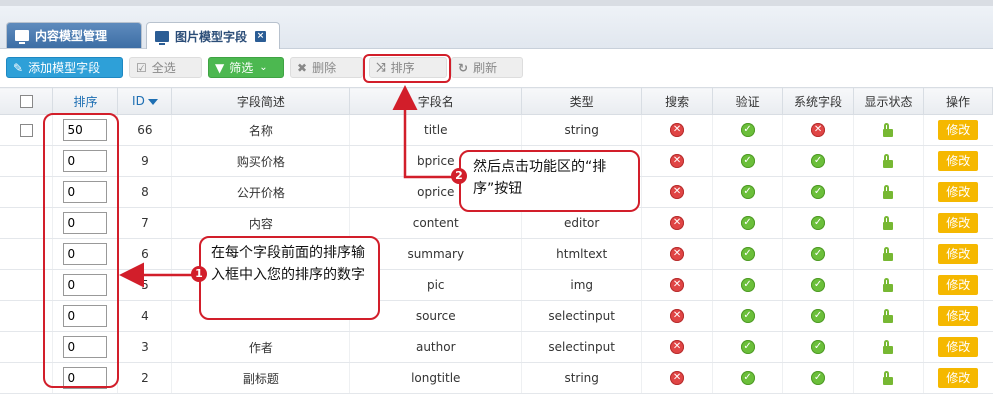 This screenshot has height=418, width=993. Describe the element at coordinates (144, 223) in the screenshot. I see `id-cell: 7` at that location.